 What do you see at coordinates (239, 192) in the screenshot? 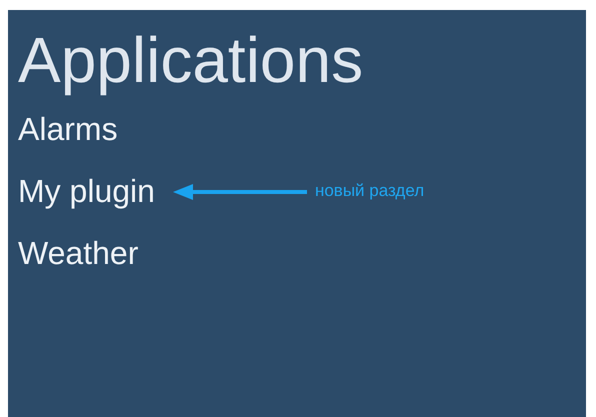
I see `arrow-icon` at bounding box center [239, 192].